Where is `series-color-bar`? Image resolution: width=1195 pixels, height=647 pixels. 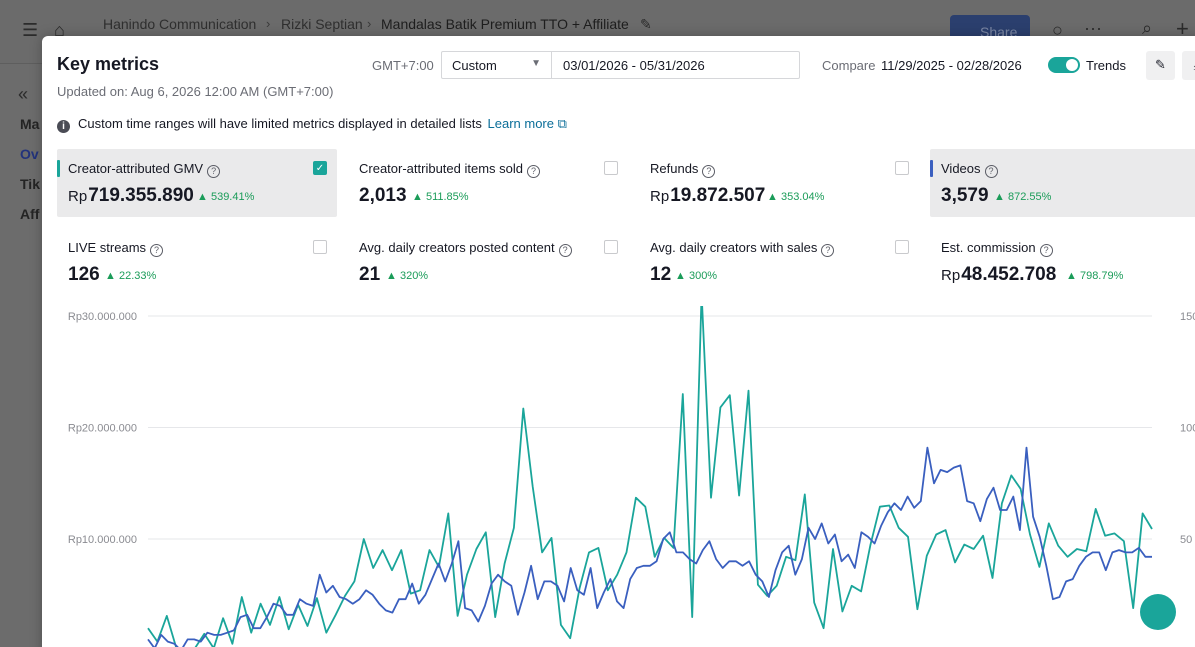
series-color-bar is located at coordinates (931, 168).